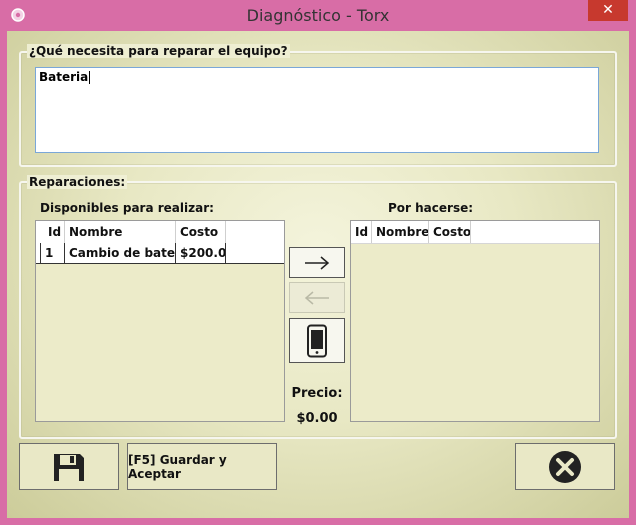 This screenshot has height=525, width=636. I want to click on row-id: 1, so click(52, 253).